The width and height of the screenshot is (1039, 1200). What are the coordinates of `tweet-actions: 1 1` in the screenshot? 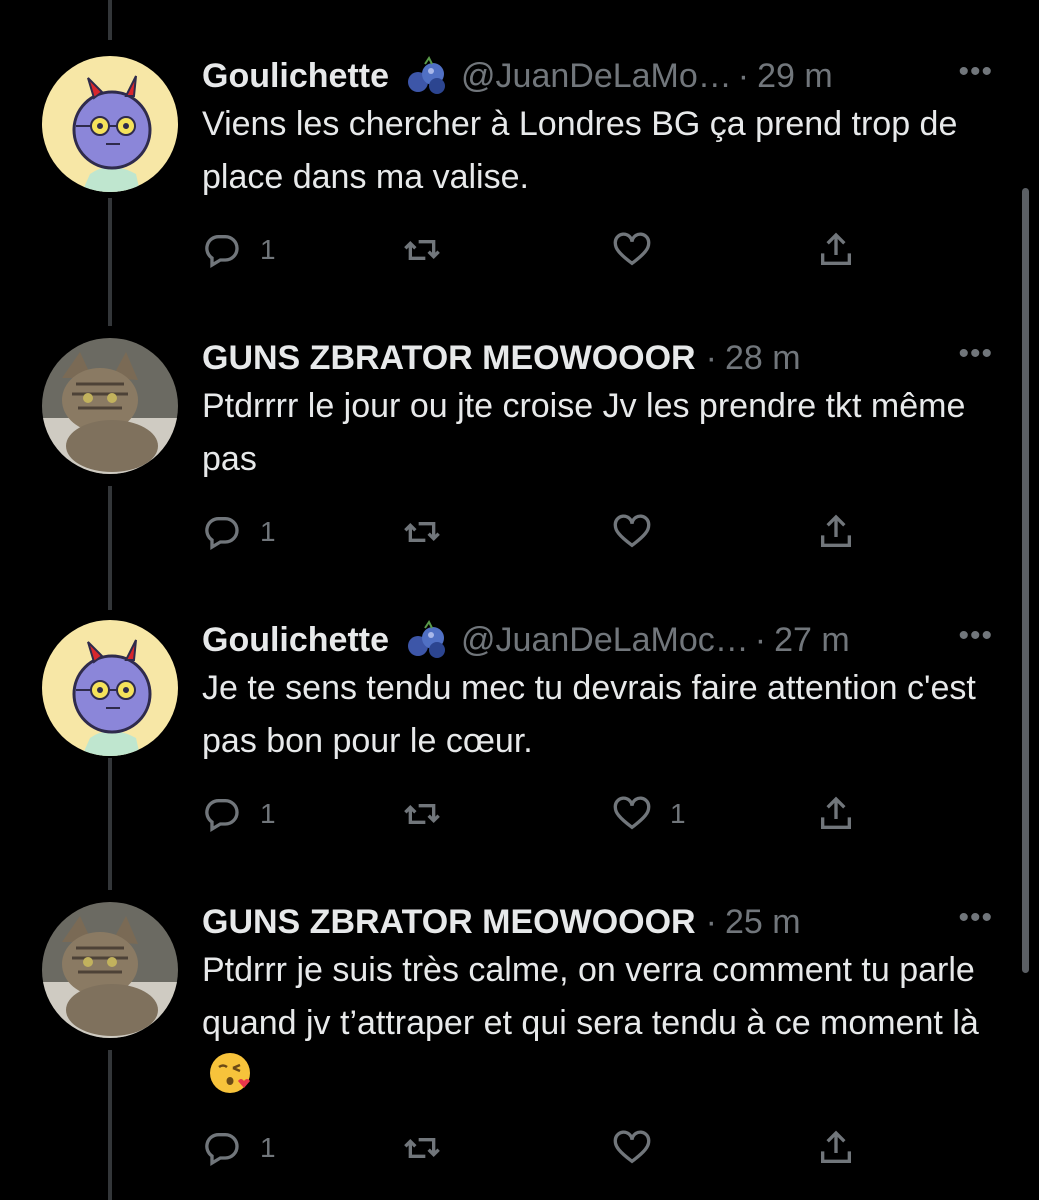 It's located at (542, 814).